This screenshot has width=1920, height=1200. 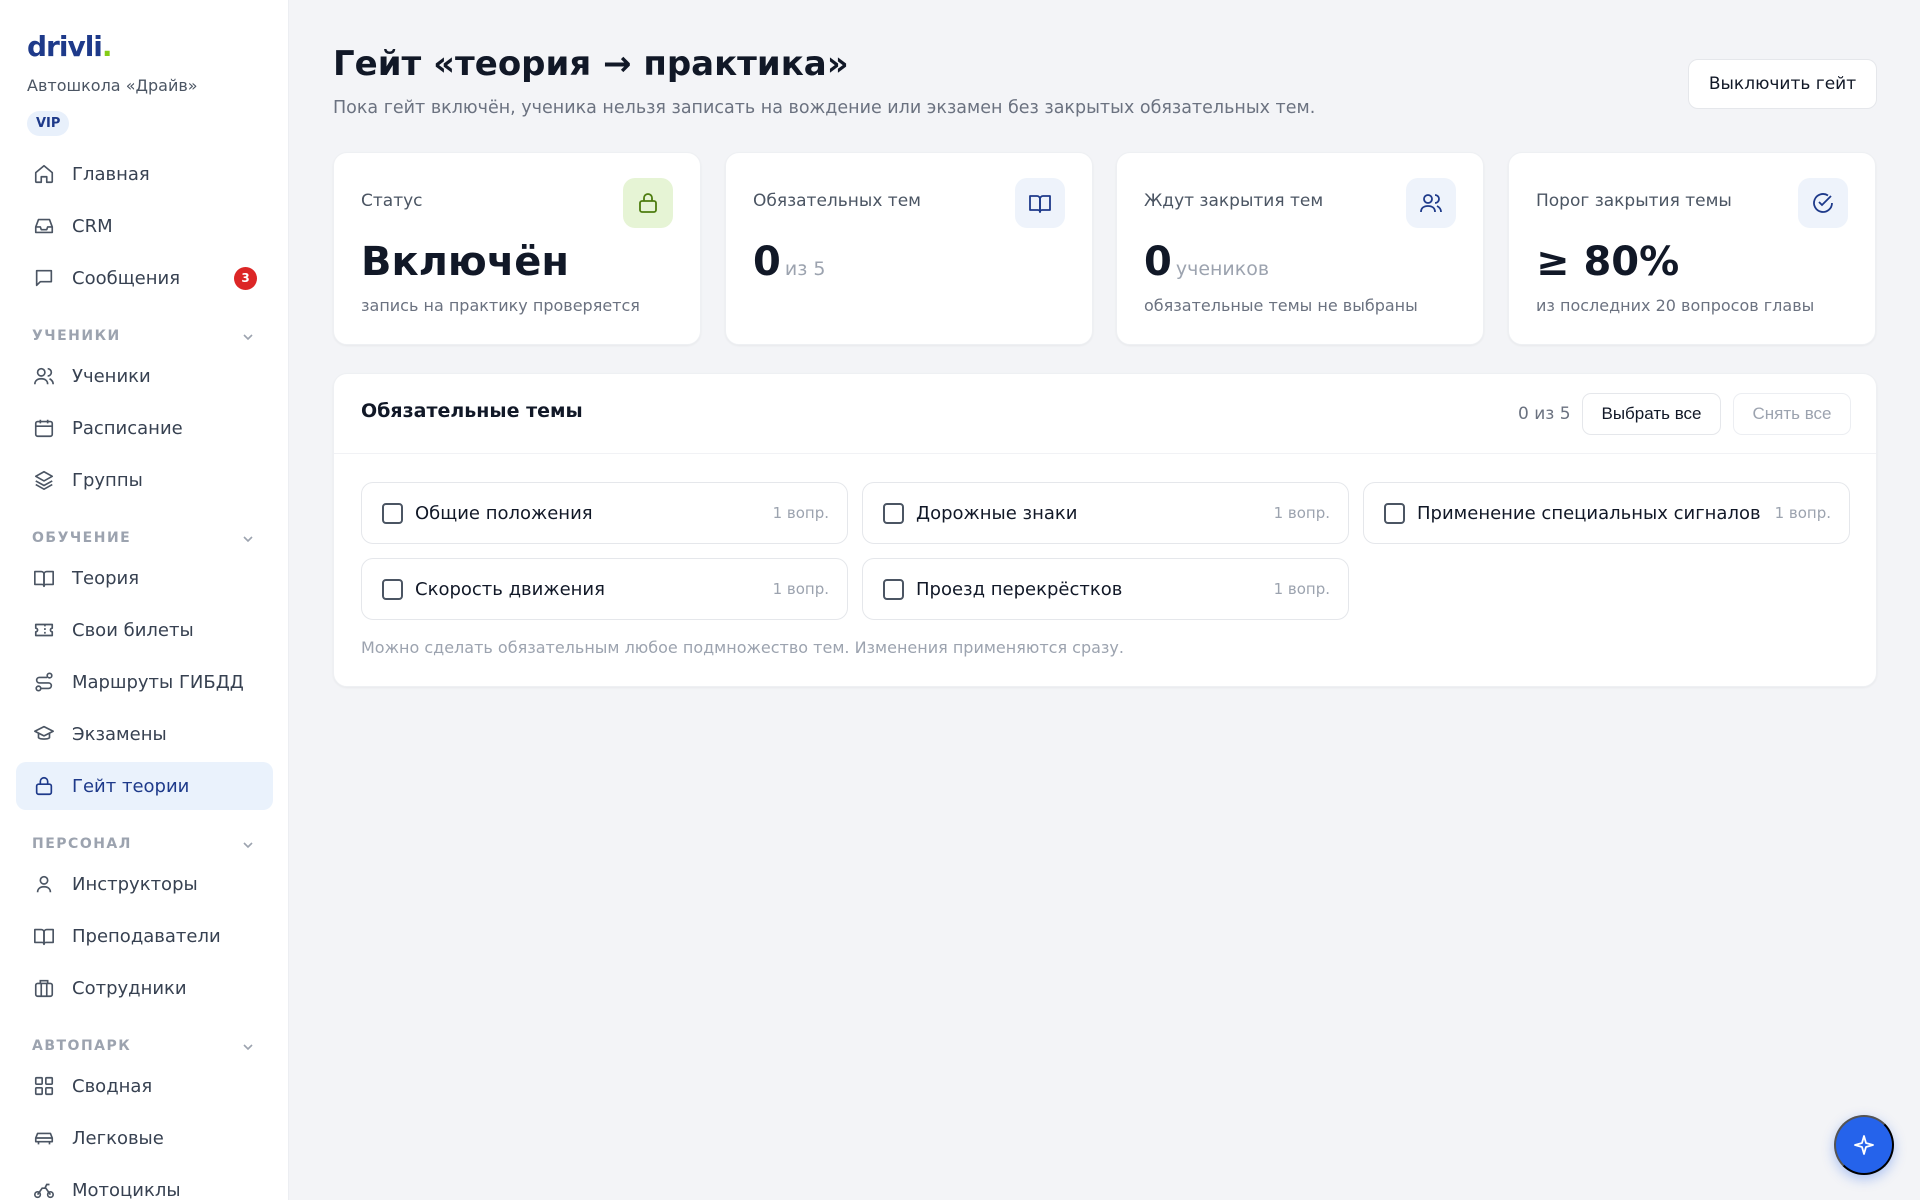 What do you see at coordinates (135, 884) in the screenshot?
I see `sidebar-item-label: Инструкторы` at bounding box center [135, 884].